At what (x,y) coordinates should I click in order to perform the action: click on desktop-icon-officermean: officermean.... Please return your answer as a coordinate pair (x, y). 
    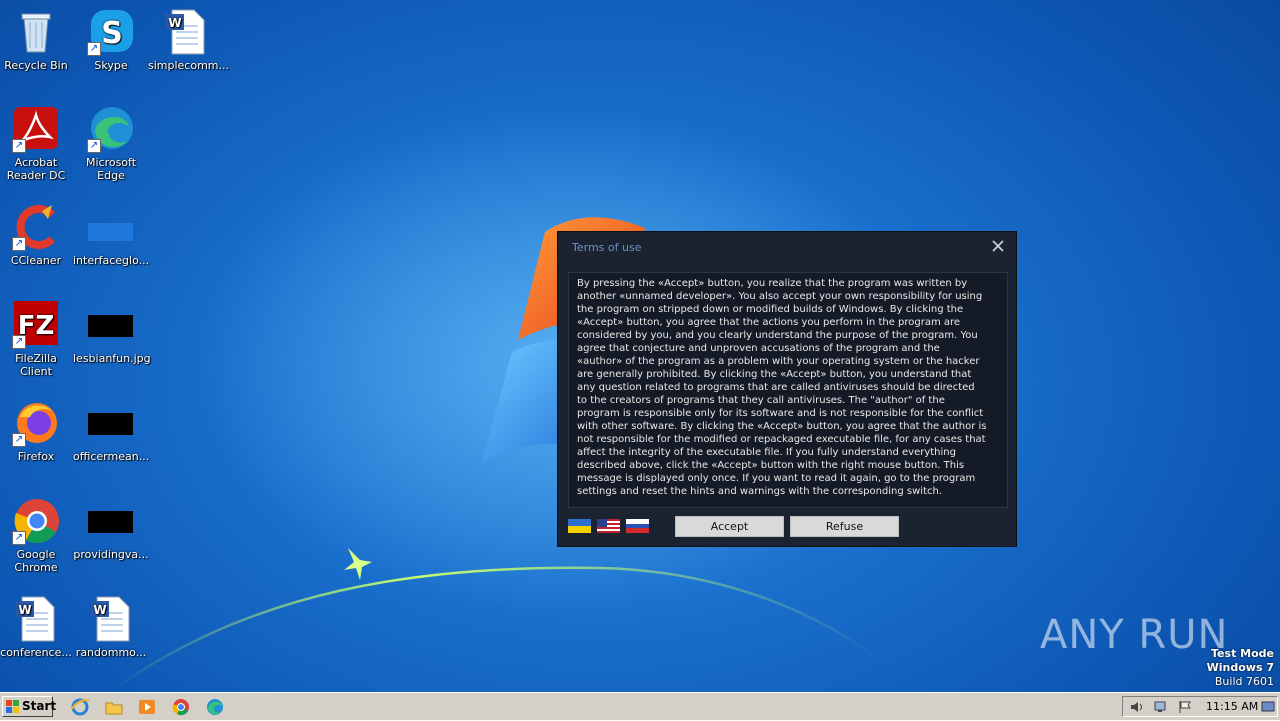
    Looking at the image, I should click on (111, 431).